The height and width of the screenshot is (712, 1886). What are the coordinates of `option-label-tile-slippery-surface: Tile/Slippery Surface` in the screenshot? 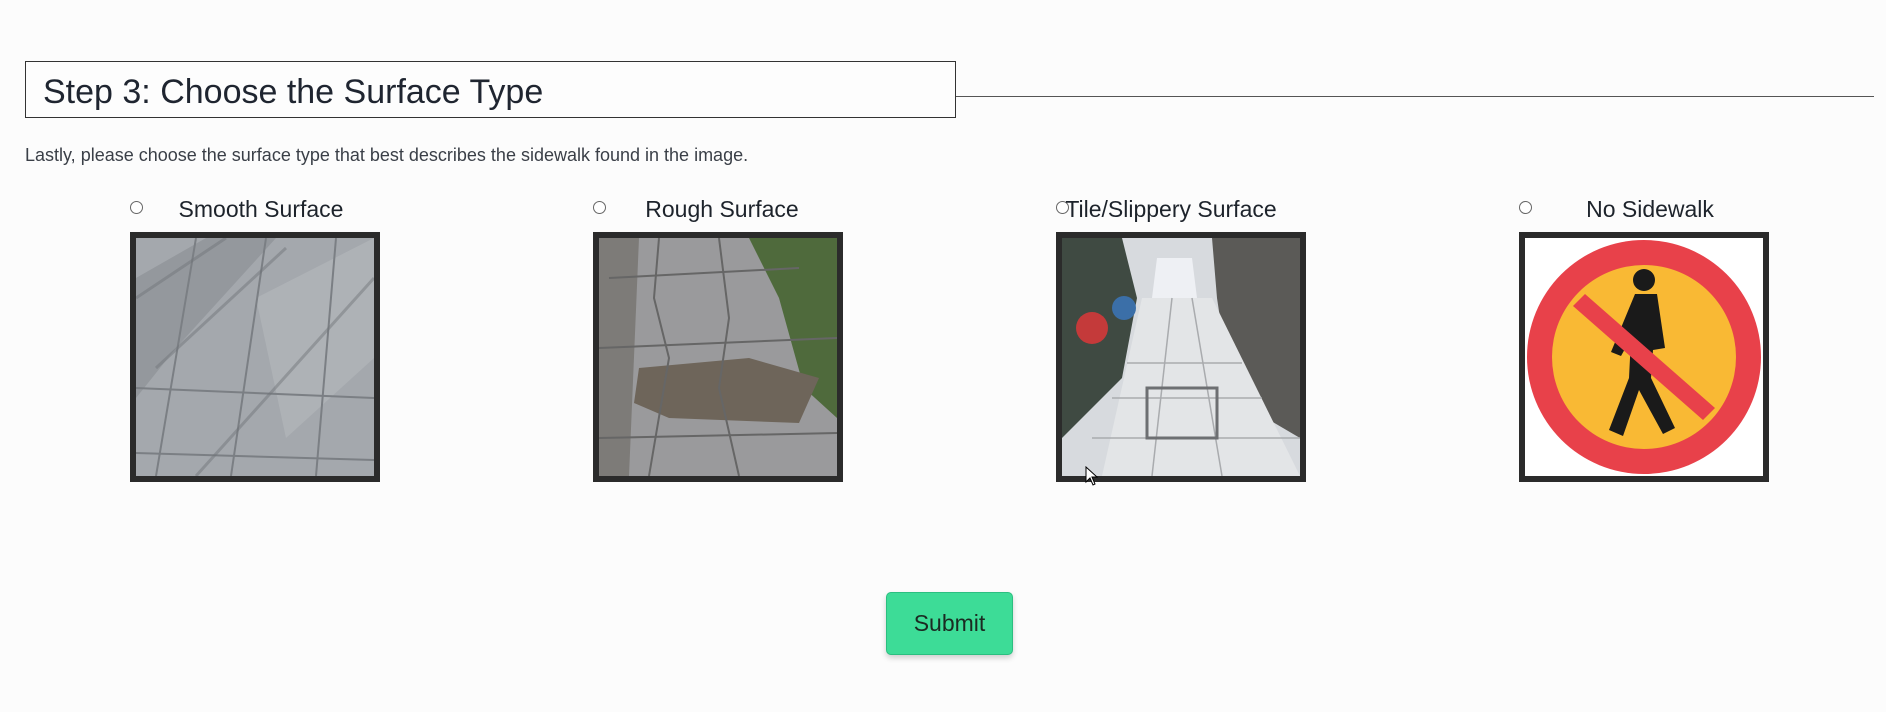 It's located at (1171, 209).